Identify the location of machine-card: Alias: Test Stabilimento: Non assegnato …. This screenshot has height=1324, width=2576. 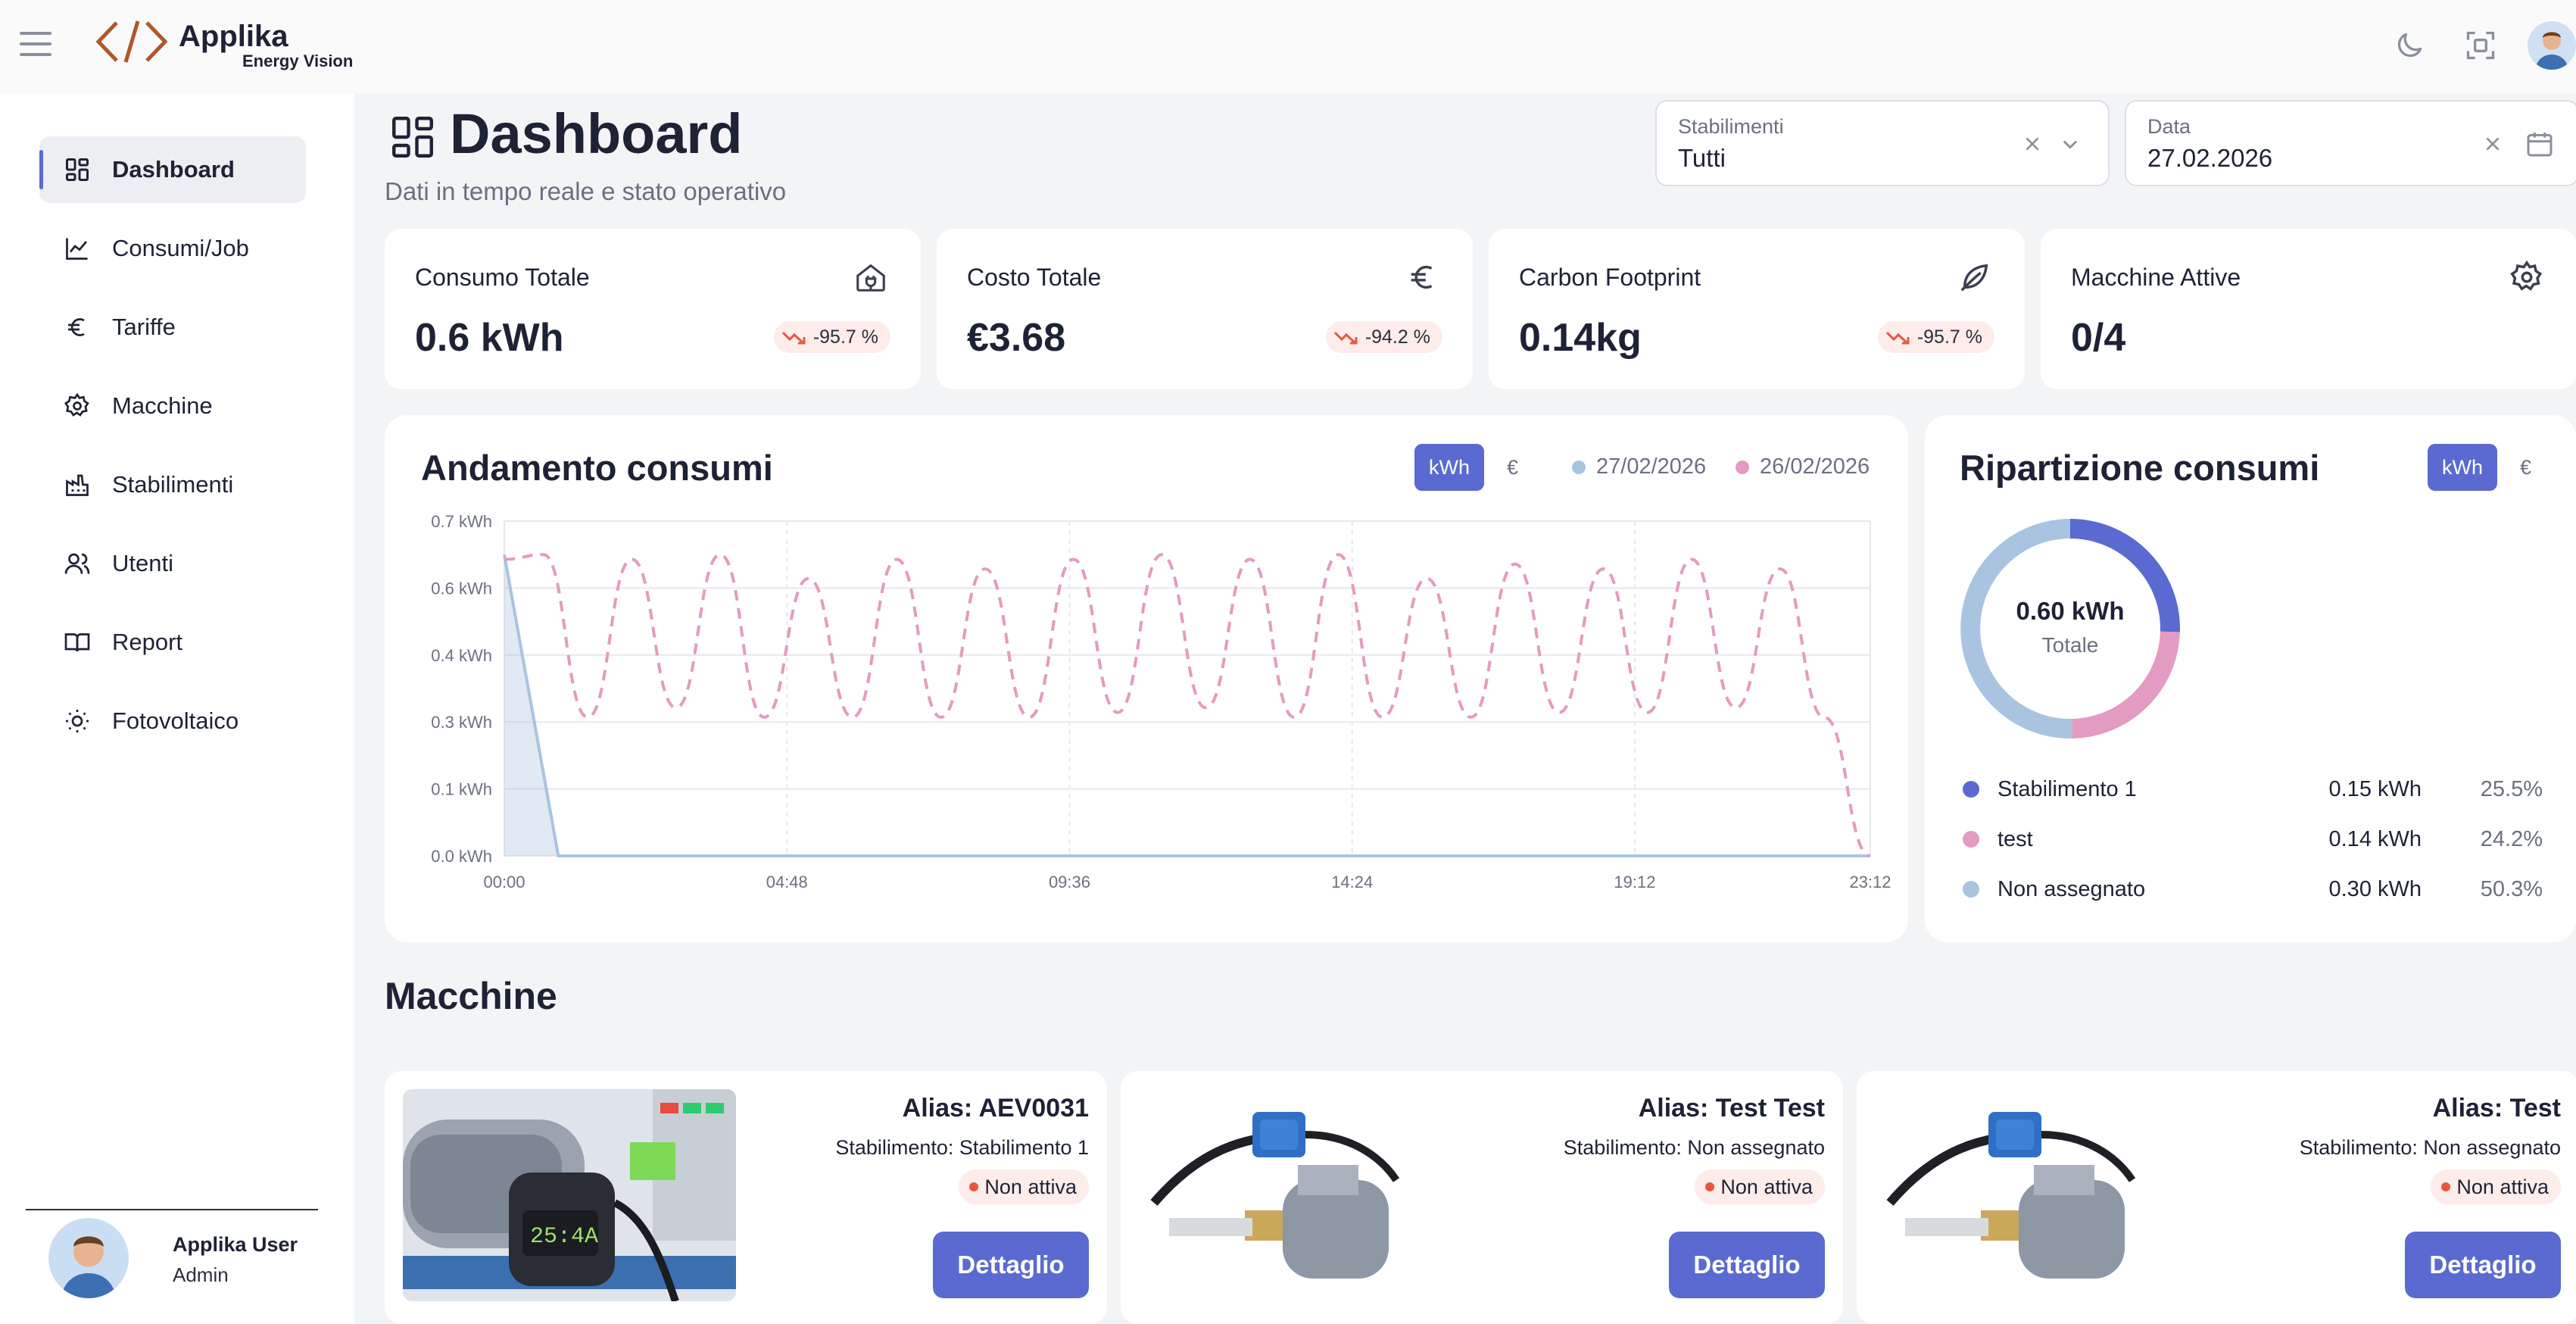
(2216, 1197).